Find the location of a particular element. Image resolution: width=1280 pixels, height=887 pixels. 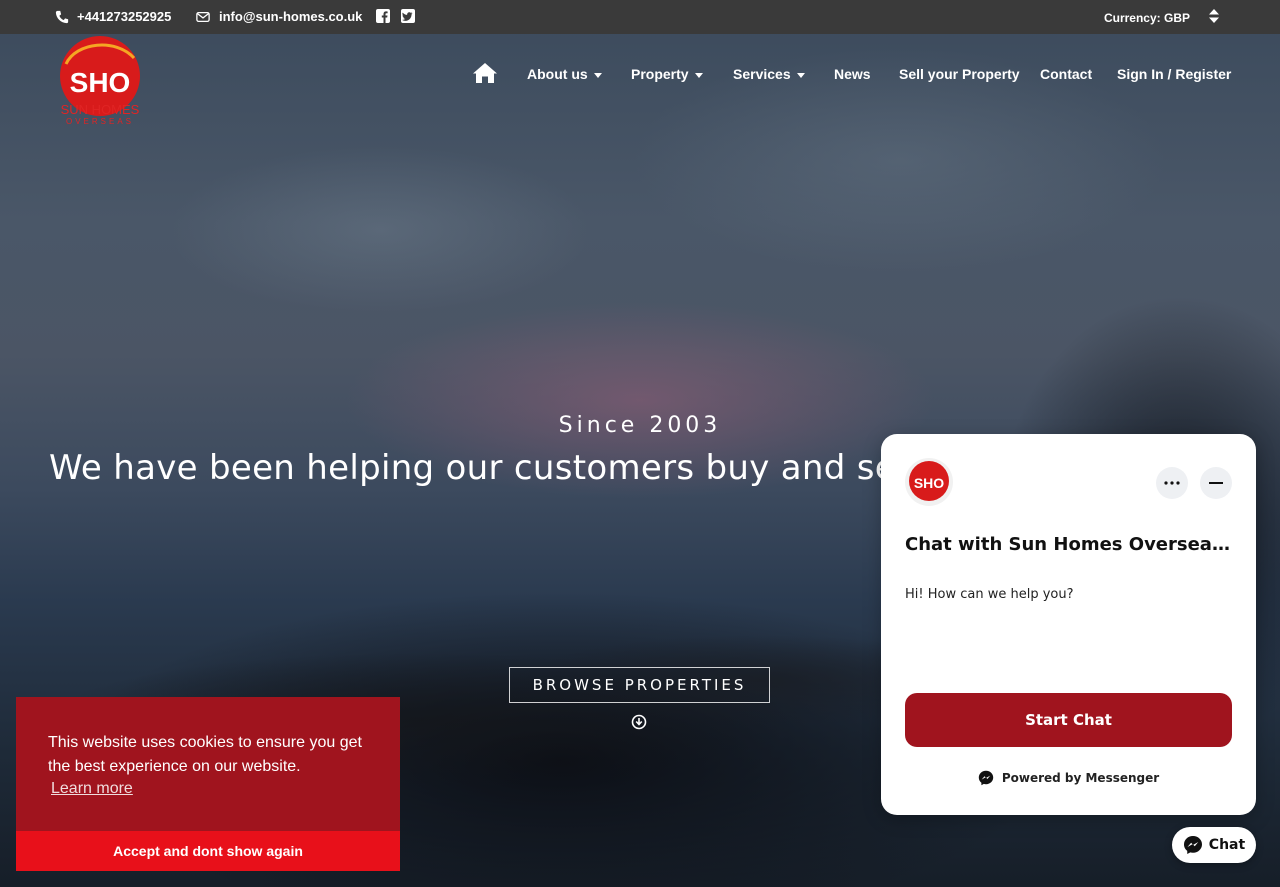

phone-number: +441273252925 is located at coordinates (124, 16).